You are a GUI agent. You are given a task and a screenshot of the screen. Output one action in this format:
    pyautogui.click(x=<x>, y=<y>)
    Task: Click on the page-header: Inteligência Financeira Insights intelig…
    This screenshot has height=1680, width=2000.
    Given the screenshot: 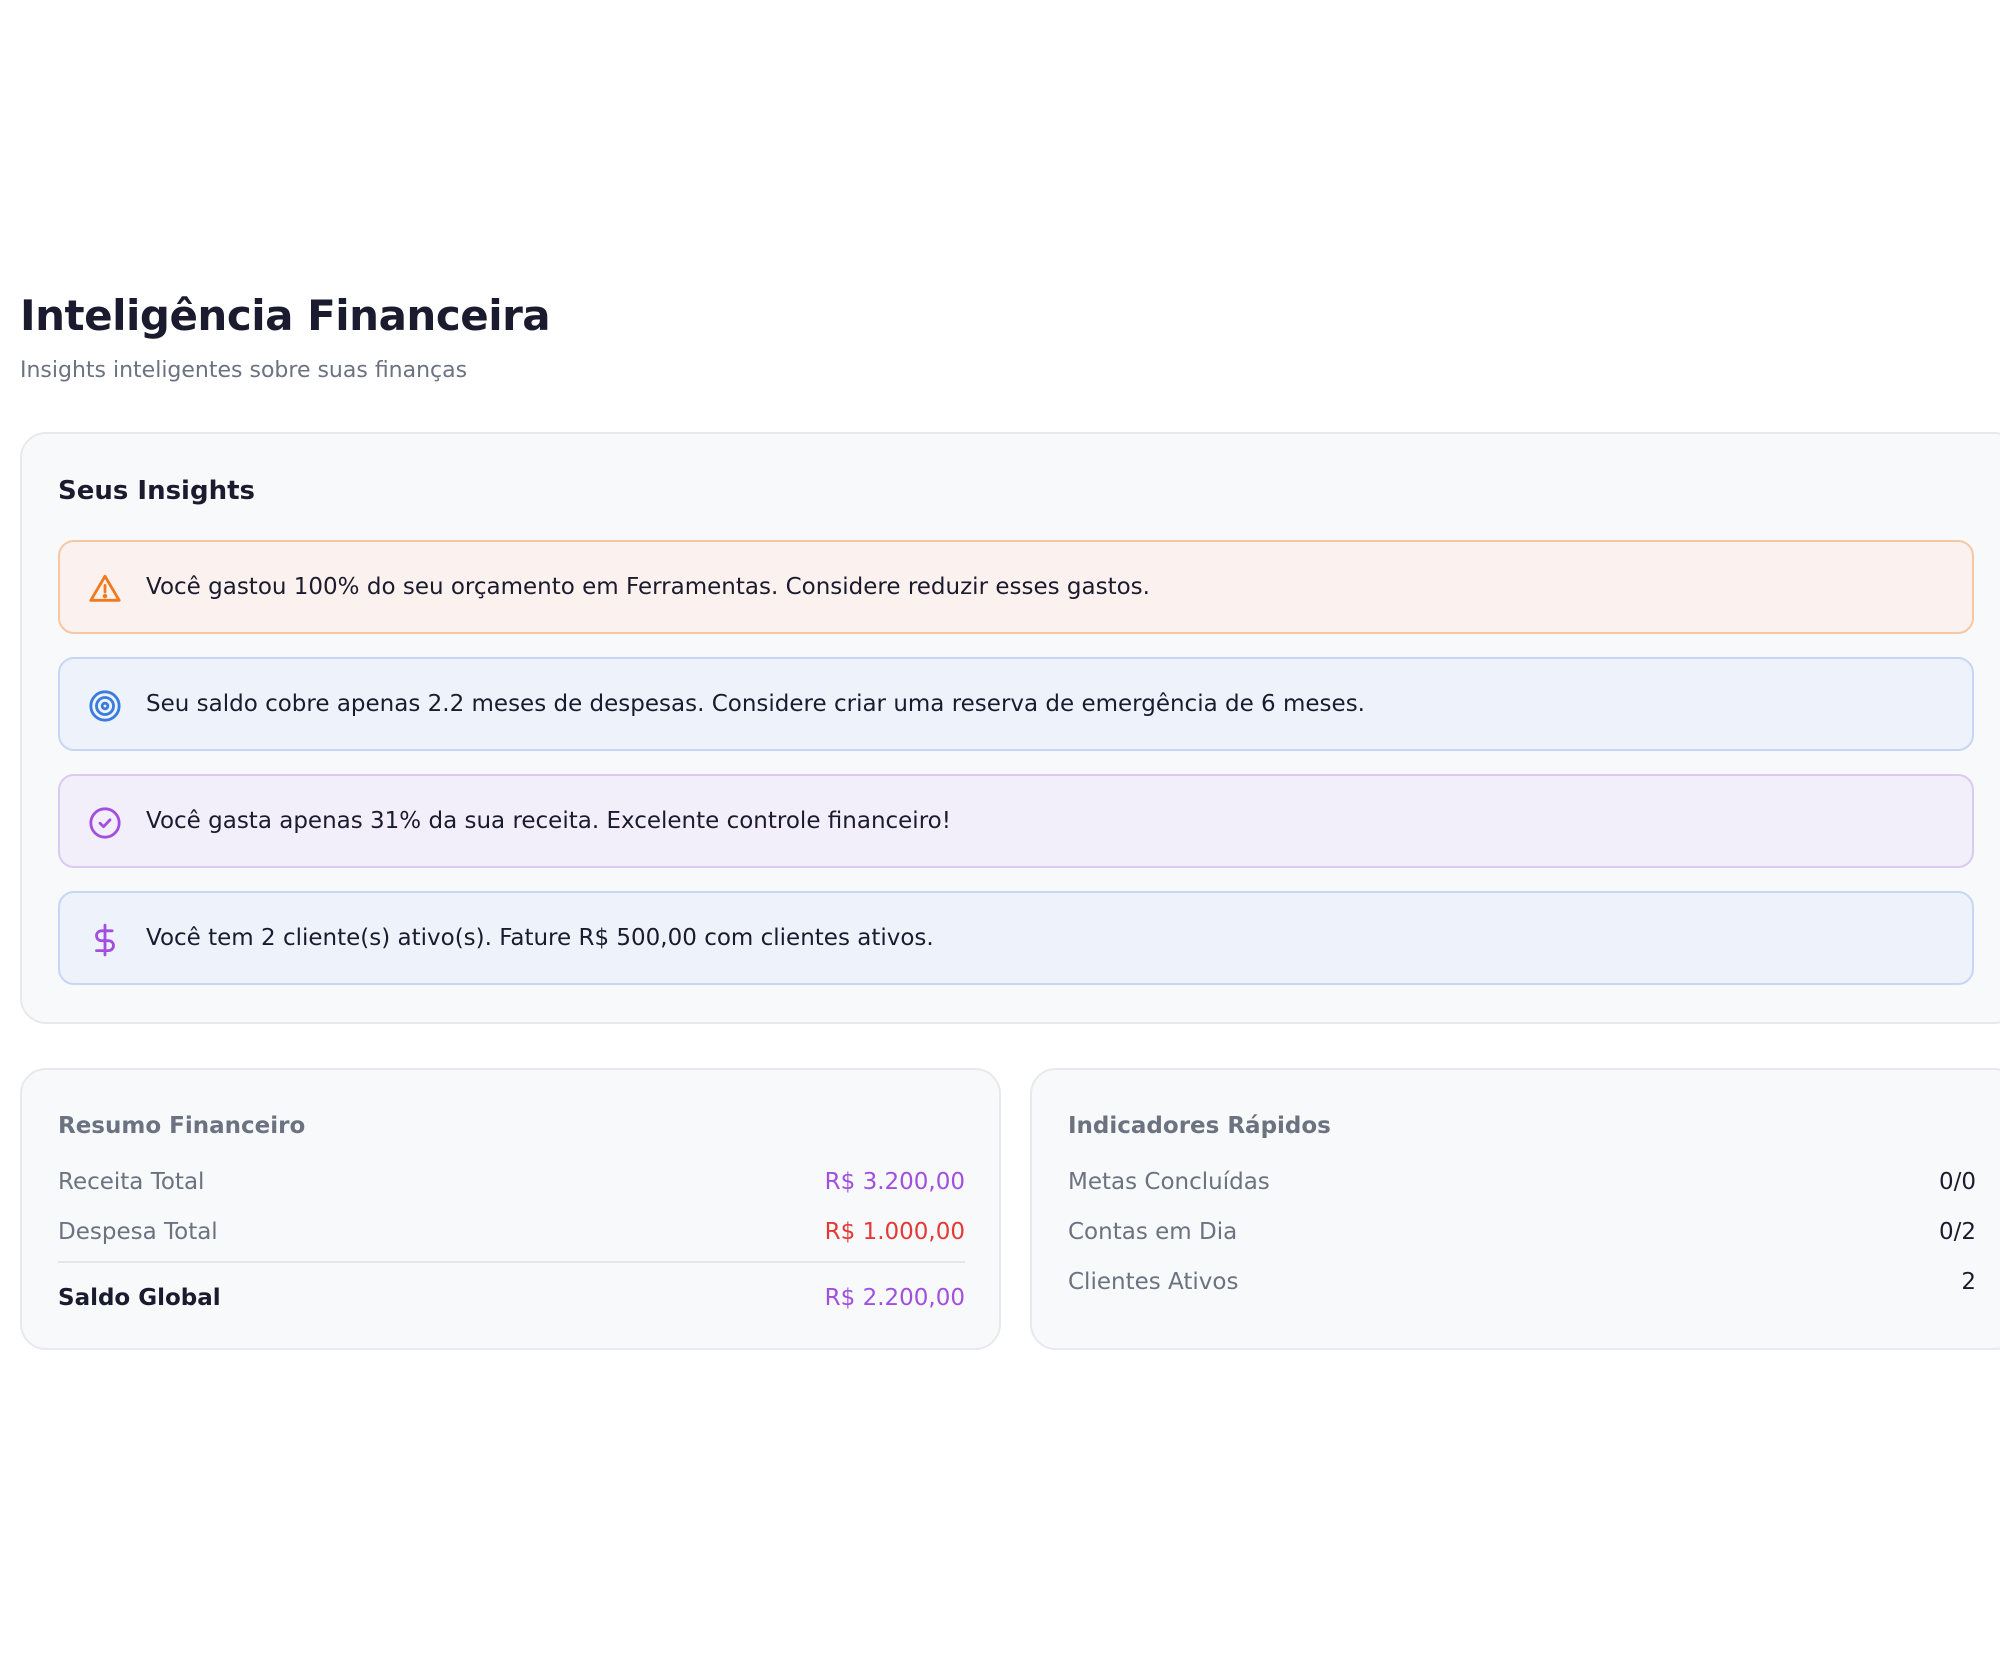 What is the action you would take?
    pyautogui.click(x=285, y=337)
    